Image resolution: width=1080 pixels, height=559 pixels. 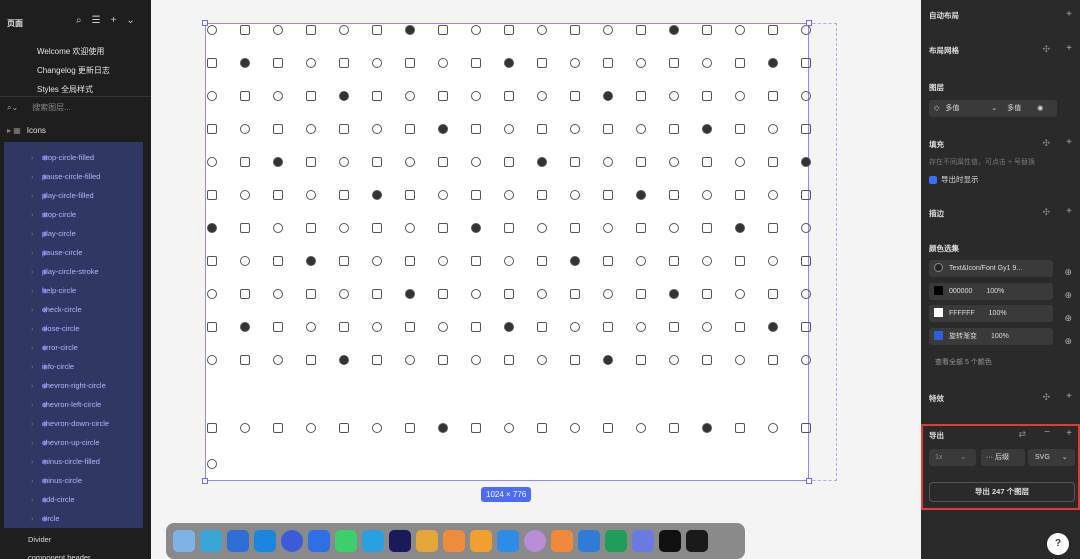 What do you see at coordinates (1014, 108) in the screenshot?
I see `opacity-value: 多值` at bounding box center [1014, 108].